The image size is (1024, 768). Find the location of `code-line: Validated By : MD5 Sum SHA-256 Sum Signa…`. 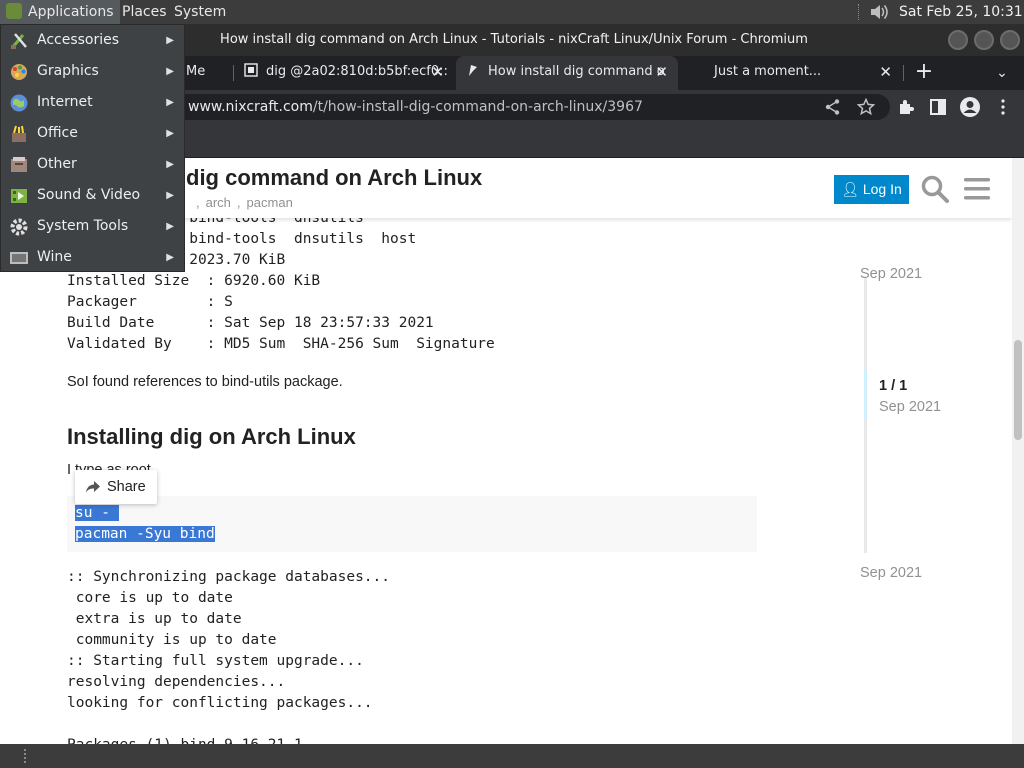

code-line: Validated By : MD5 Sum SHA-256 Sum Signa… is located at coordinates (281, 344).